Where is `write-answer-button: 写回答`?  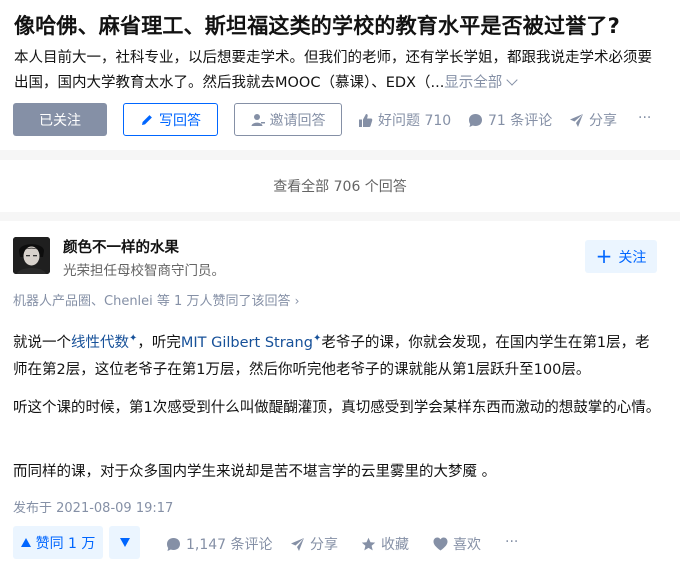 write-answer-button: 写回答 is located at coordinates (170, 119).